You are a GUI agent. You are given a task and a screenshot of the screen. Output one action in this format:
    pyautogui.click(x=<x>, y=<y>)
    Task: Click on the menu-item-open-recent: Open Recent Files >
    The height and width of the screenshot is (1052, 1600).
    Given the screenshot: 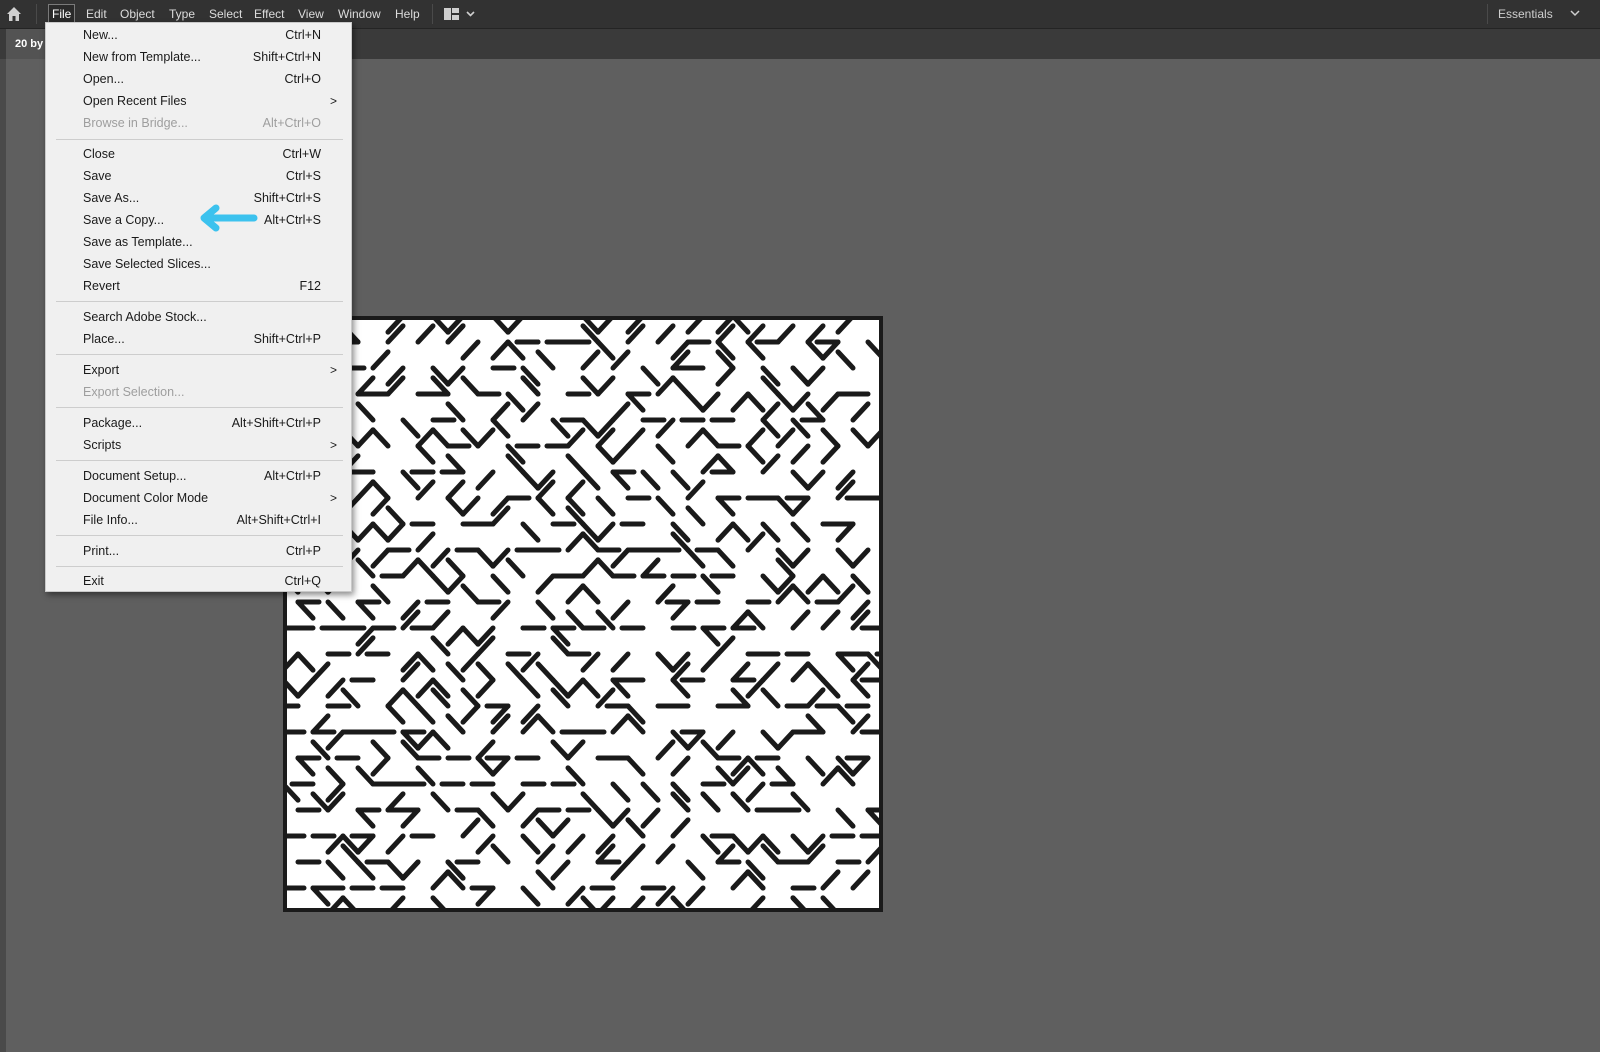 What is the action you would take?
    pyautogui.click(x=198, y=101)
    